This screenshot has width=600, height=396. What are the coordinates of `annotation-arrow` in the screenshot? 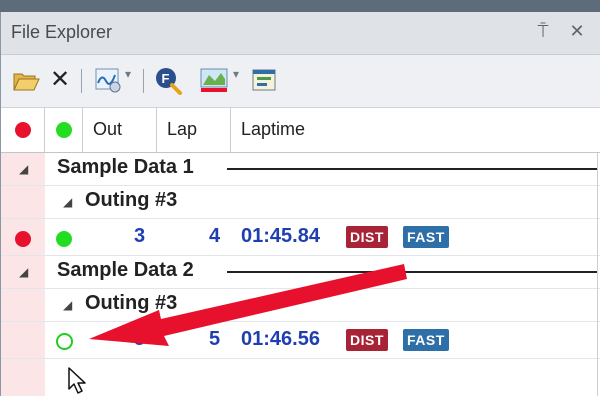 It's located at (248, 305).